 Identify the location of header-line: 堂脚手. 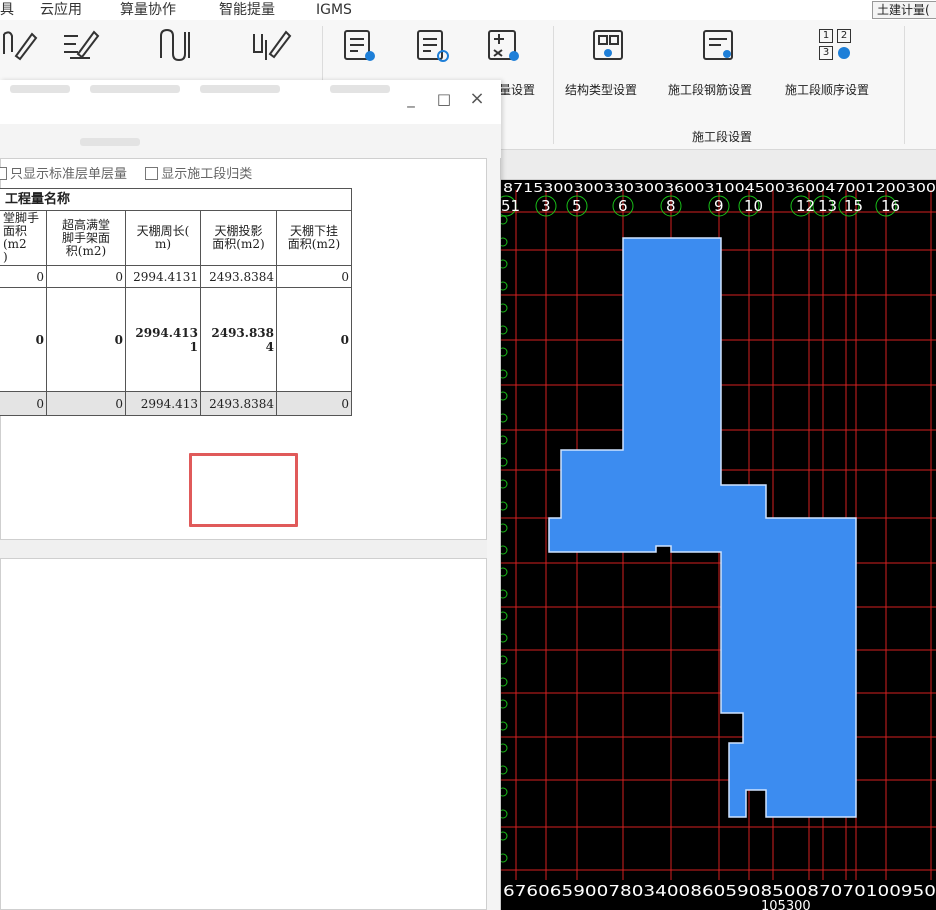
(21, 218).